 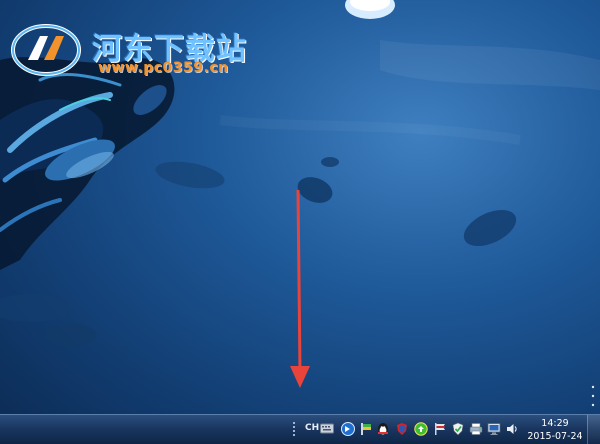 What do you see at coordinates (593, 429) in the screenshot?
I see `show-desktop-button` at bounding box center [593, 429].